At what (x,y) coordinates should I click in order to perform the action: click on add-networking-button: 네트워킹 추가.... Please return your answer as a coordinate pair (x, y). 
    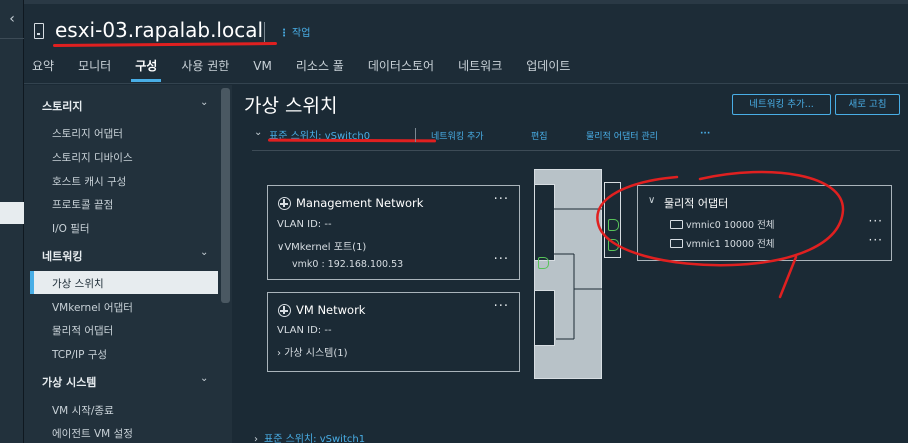
    Looking at the image, I should click on (781, 104).